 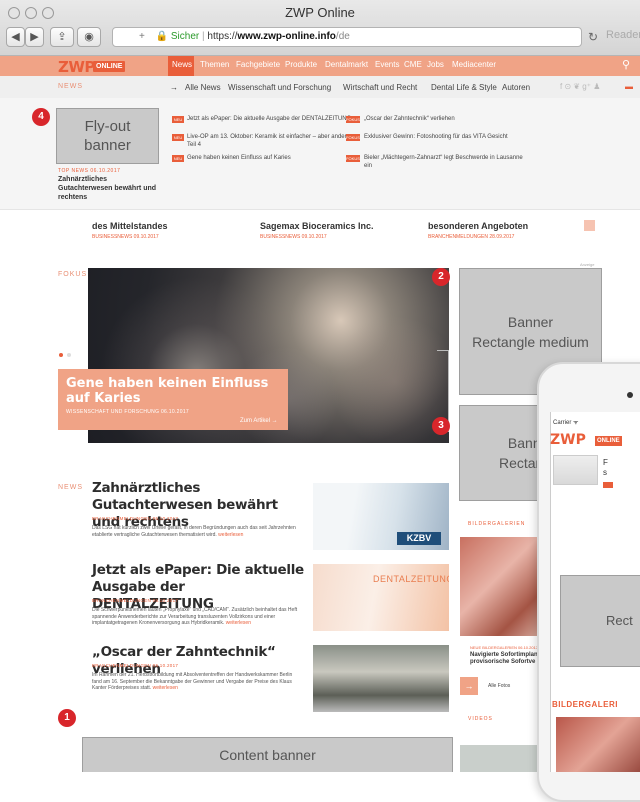 What do you see at coordinates (619, 620) in the screenshot?
I see `phone-banner-label: Rect` at bounding box center [619, 620].